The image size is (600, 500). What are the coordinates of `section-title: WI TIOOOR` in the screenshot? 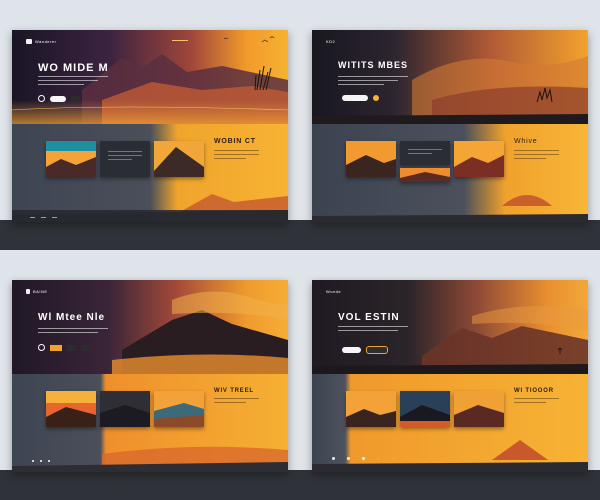 It's located at (534, 391).